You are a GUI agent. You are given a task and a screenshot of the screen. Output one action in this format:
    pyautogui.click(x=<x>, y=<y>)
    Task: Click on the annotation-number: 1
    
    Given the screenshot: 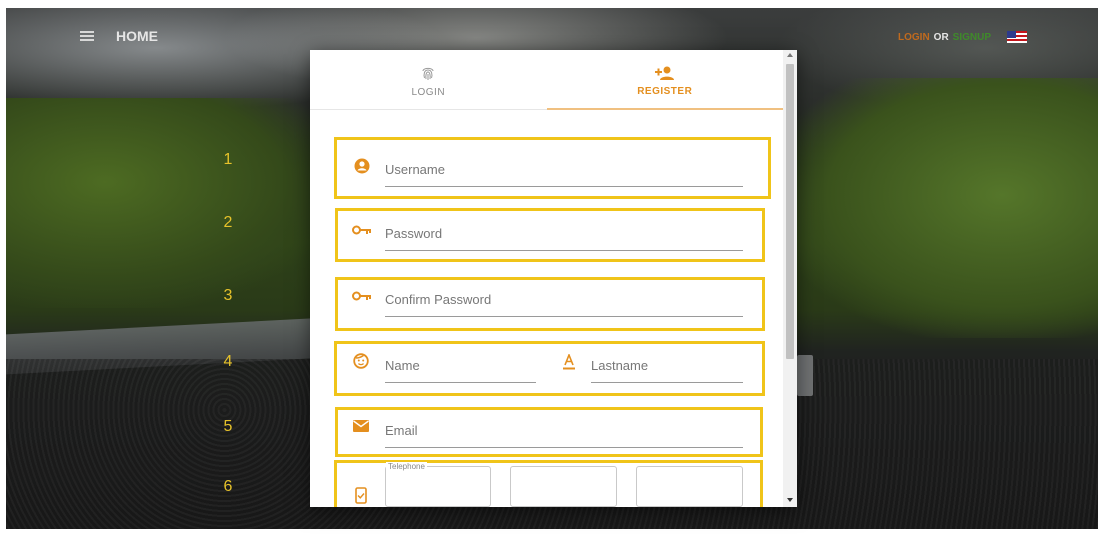 What is the action you would take?
    pyautogui.click(x=228, y=159)
    